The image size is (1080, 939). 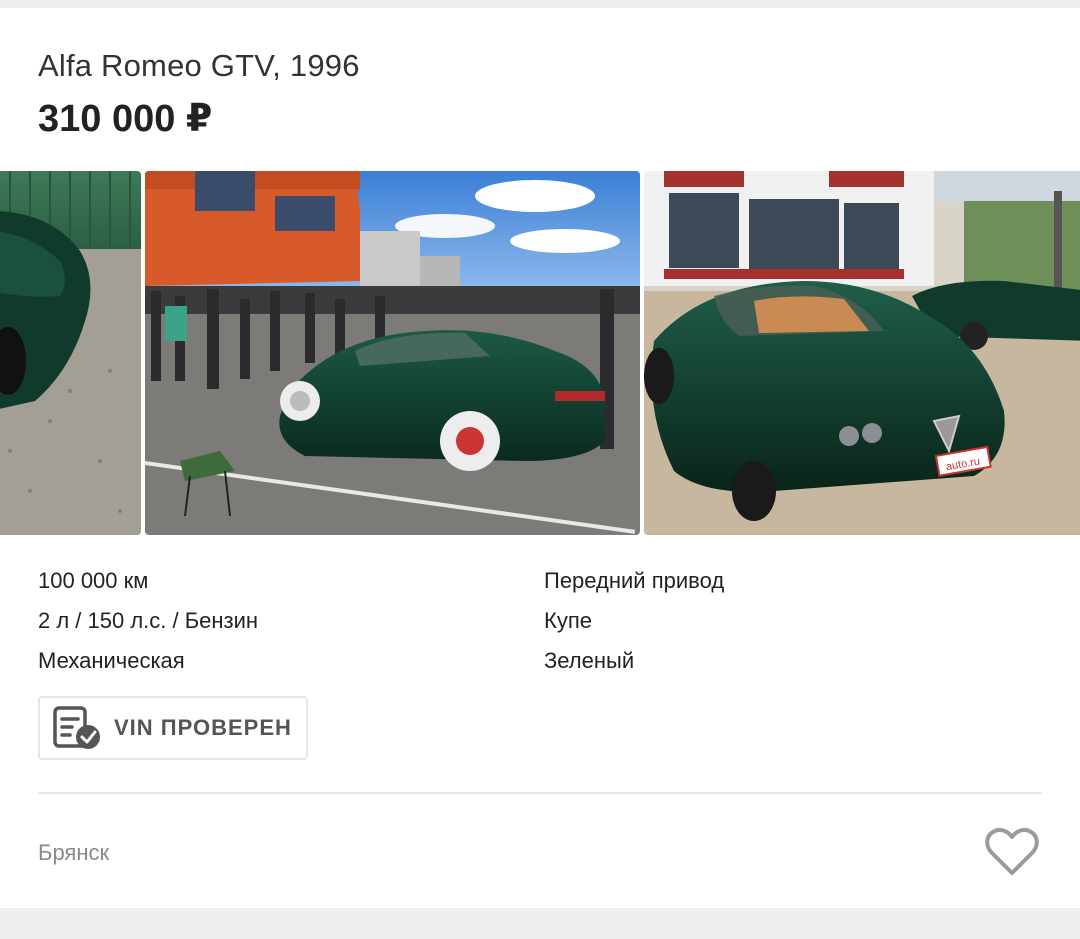 What do you see at coordinates (199, 65) in the screenshot?
I see `listing-title: Alfa Romeo GTV, 1996` at bounding box center [199, 65].